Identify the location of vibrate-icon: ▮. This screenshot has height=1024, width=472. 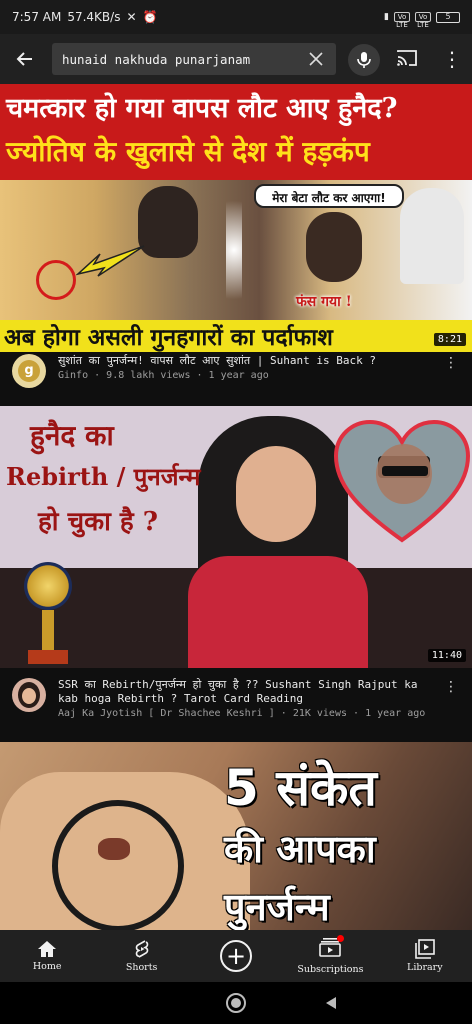
(386, 17).